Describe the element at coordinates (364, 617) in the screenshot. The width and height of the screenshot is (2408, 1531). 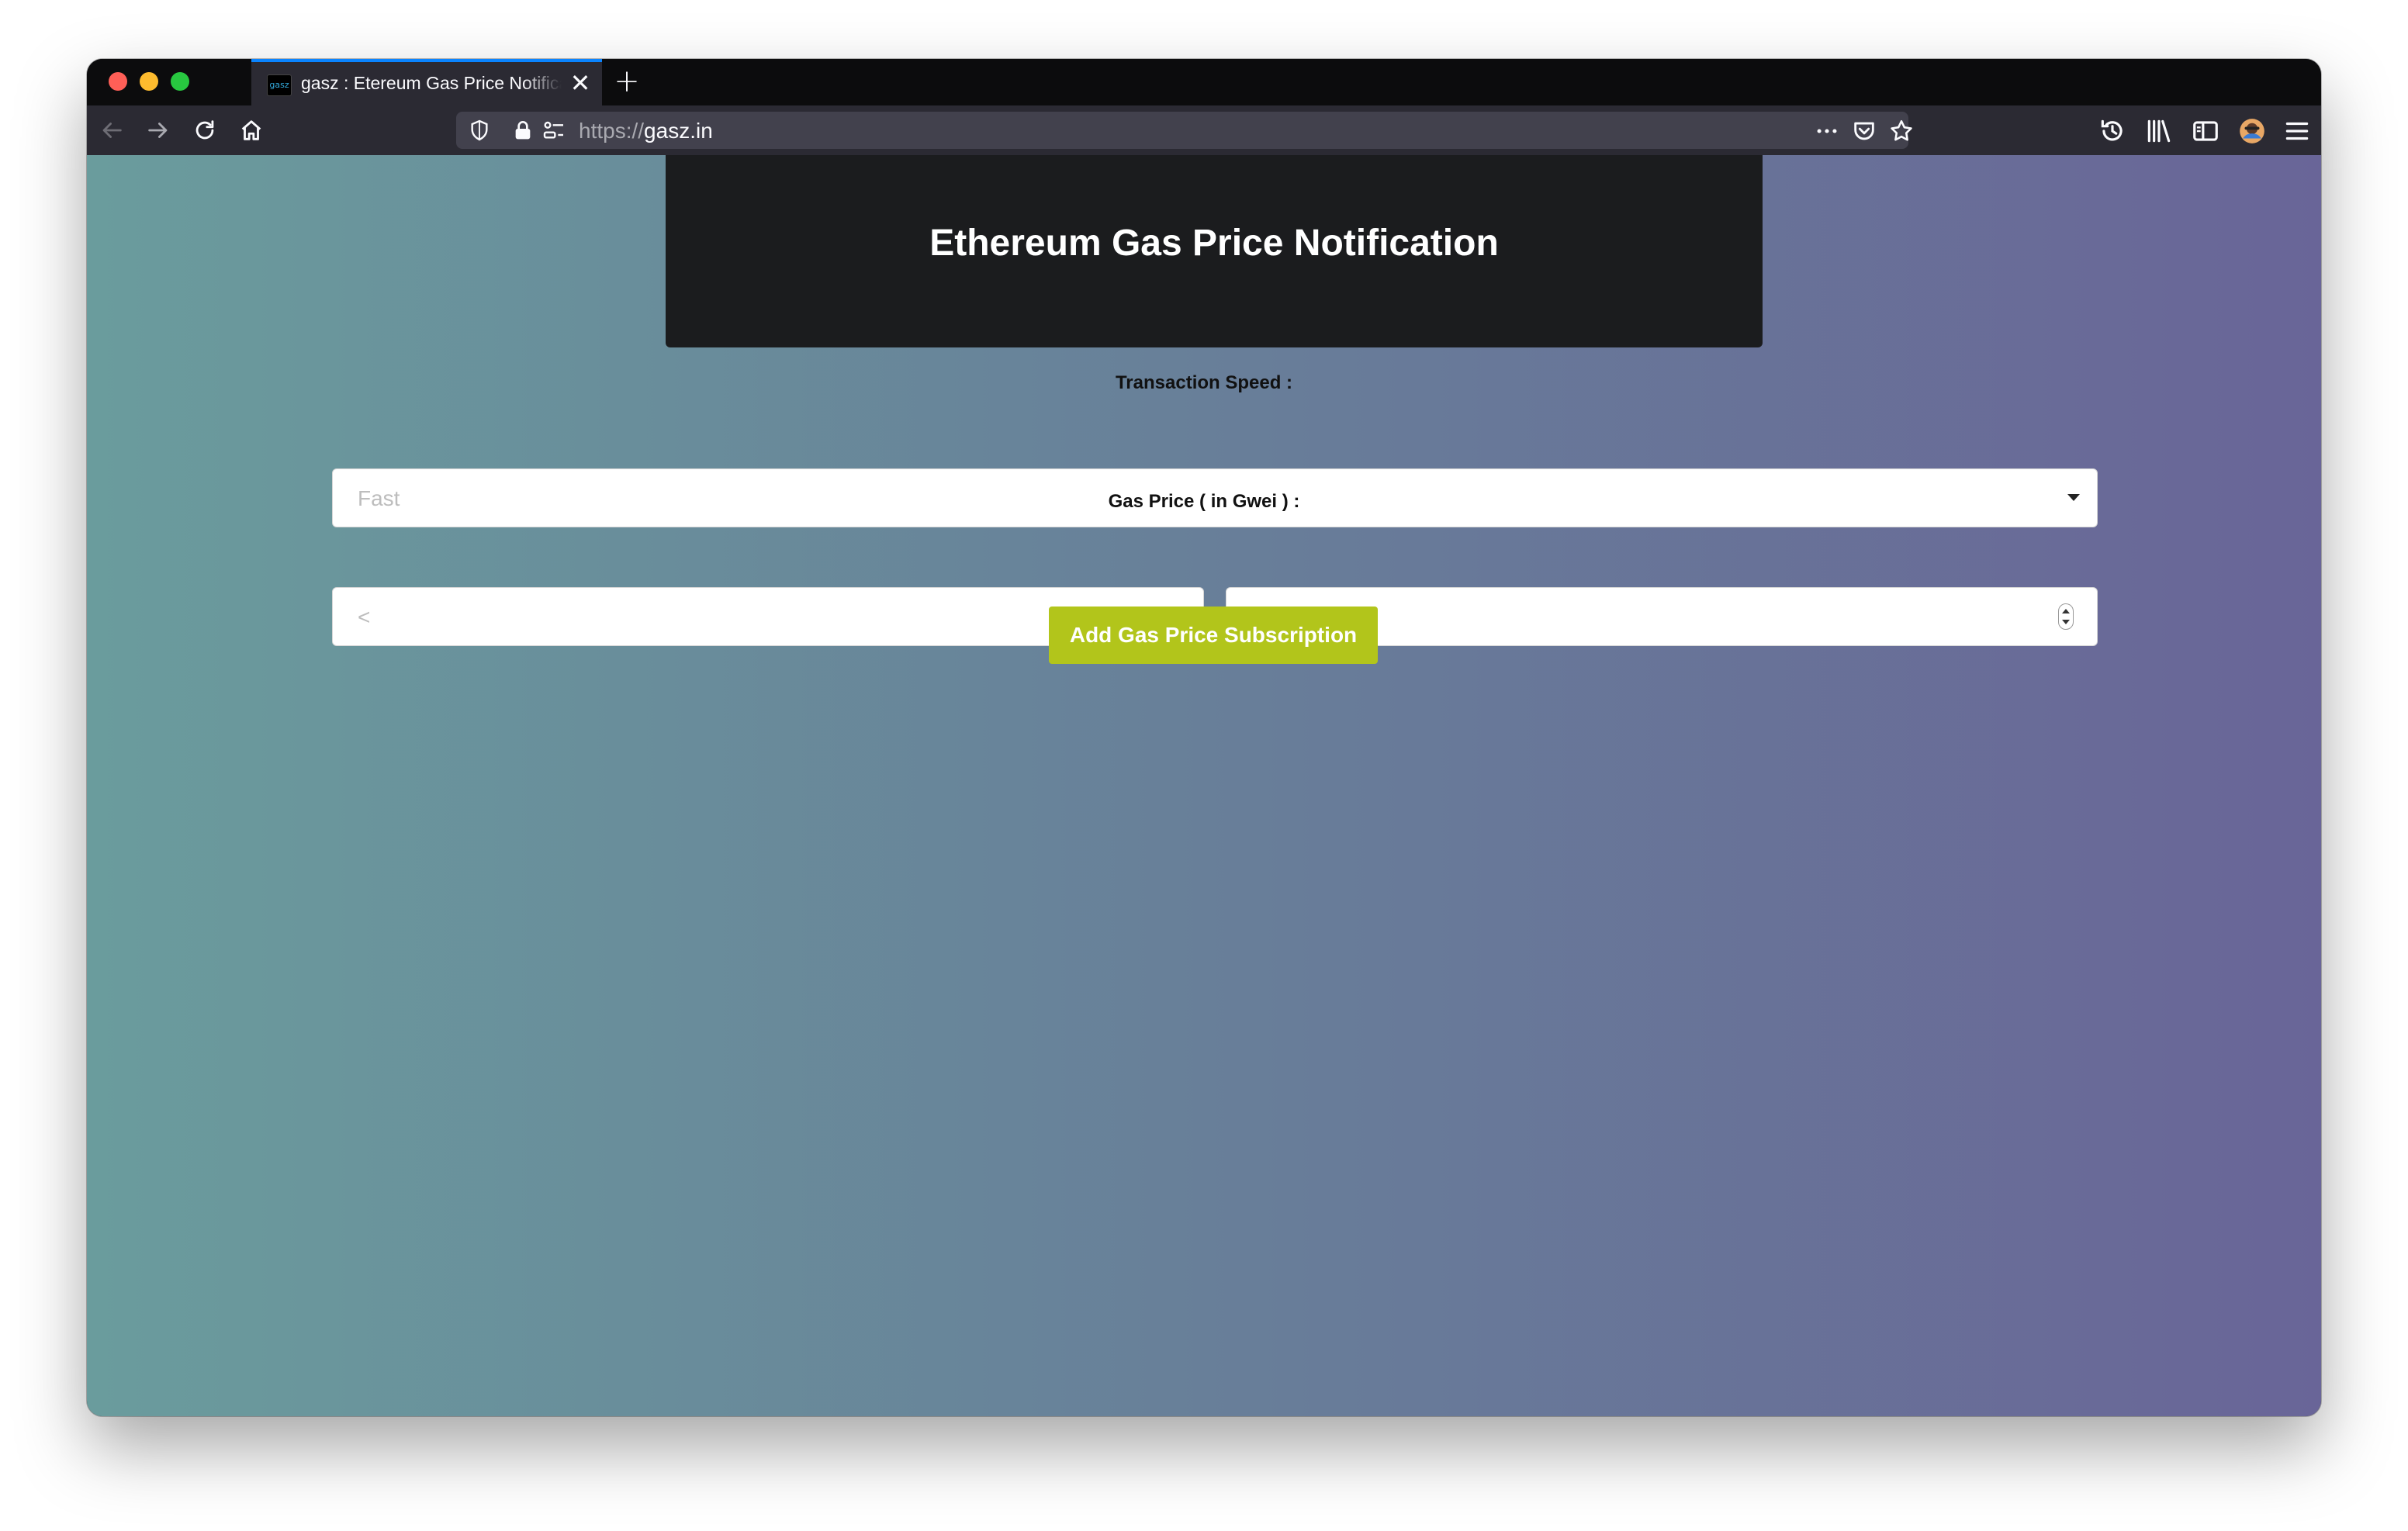
I see `comparator-value: <` at that location.